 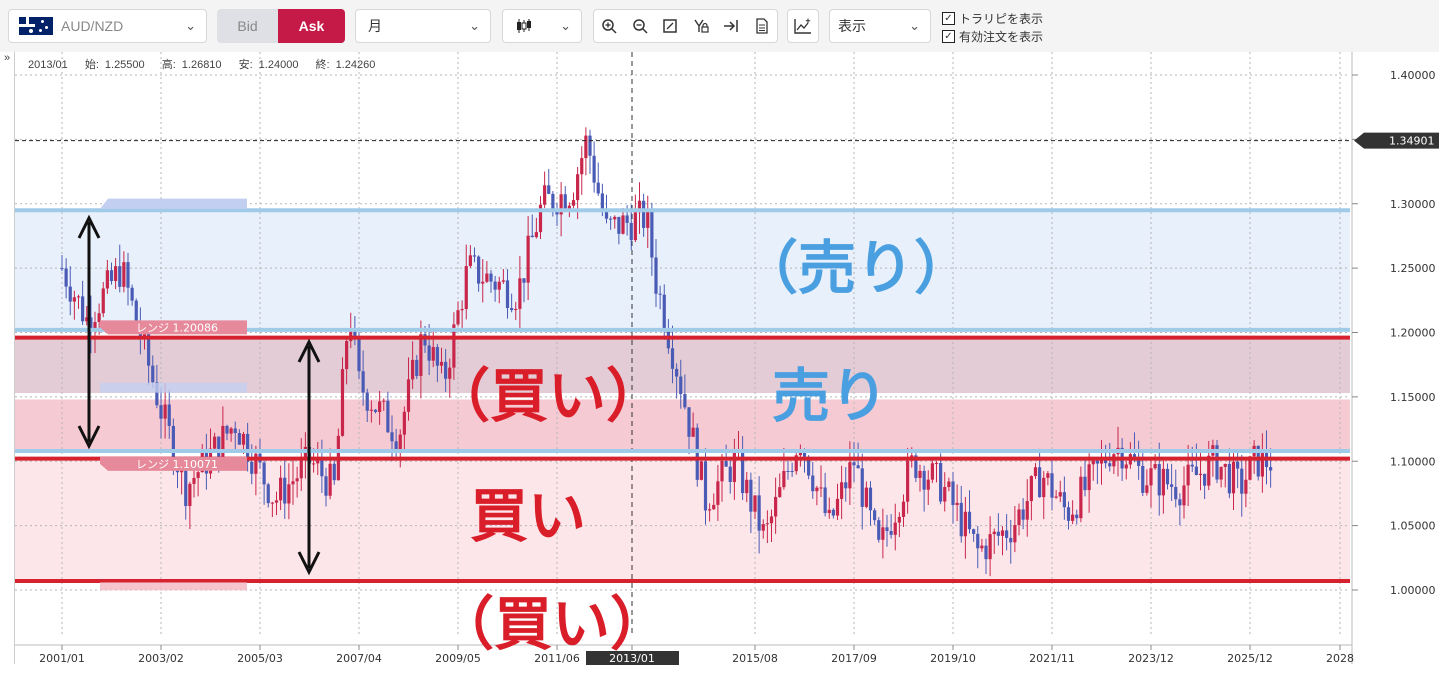 I want to click on ohlc-high: 1.26810, so click(x=201, y=65).